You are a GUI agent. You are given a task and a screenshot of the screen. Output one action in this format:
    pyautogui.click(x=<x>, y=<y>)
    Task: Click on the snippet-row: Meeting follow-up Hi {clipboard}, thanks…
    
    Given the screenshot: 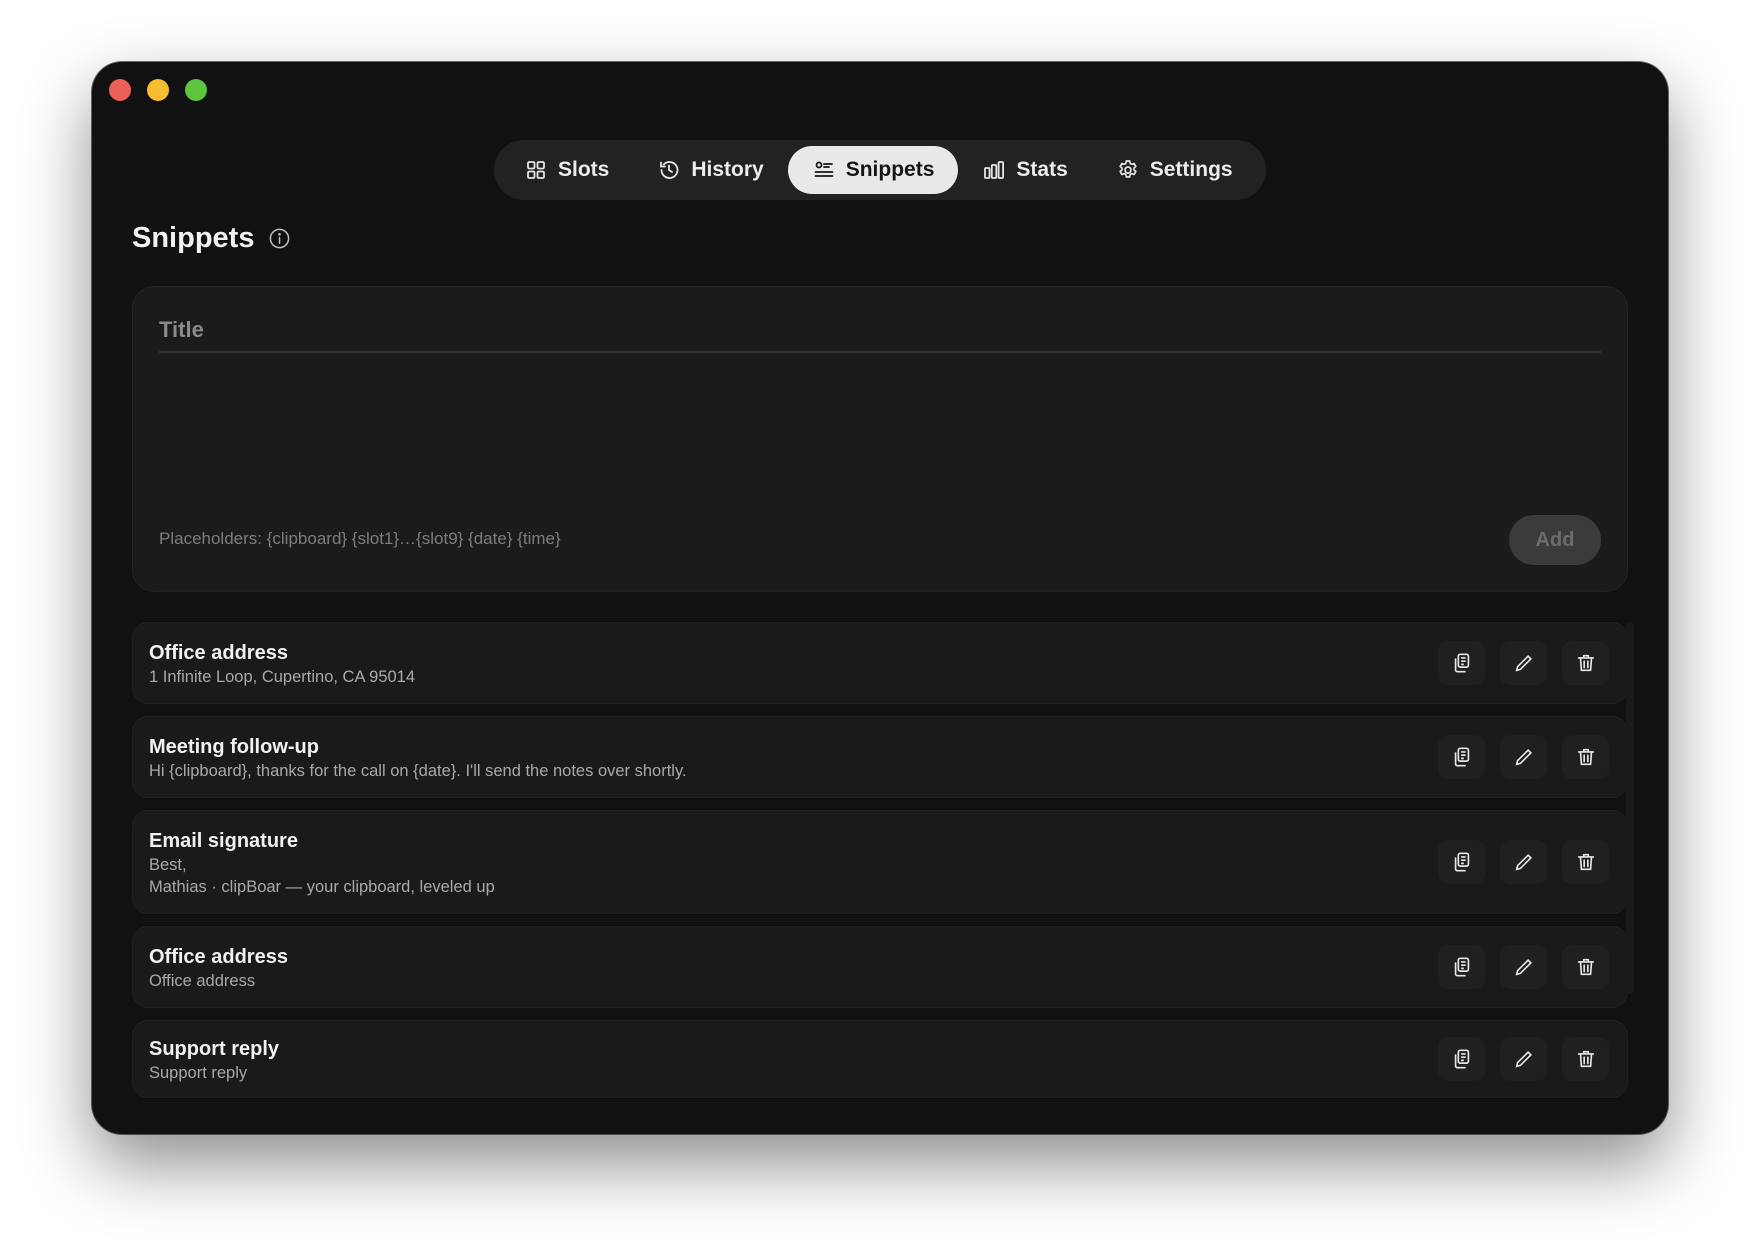 What is the action you would take?
    pyautogui.click(x=880, y=757)
    